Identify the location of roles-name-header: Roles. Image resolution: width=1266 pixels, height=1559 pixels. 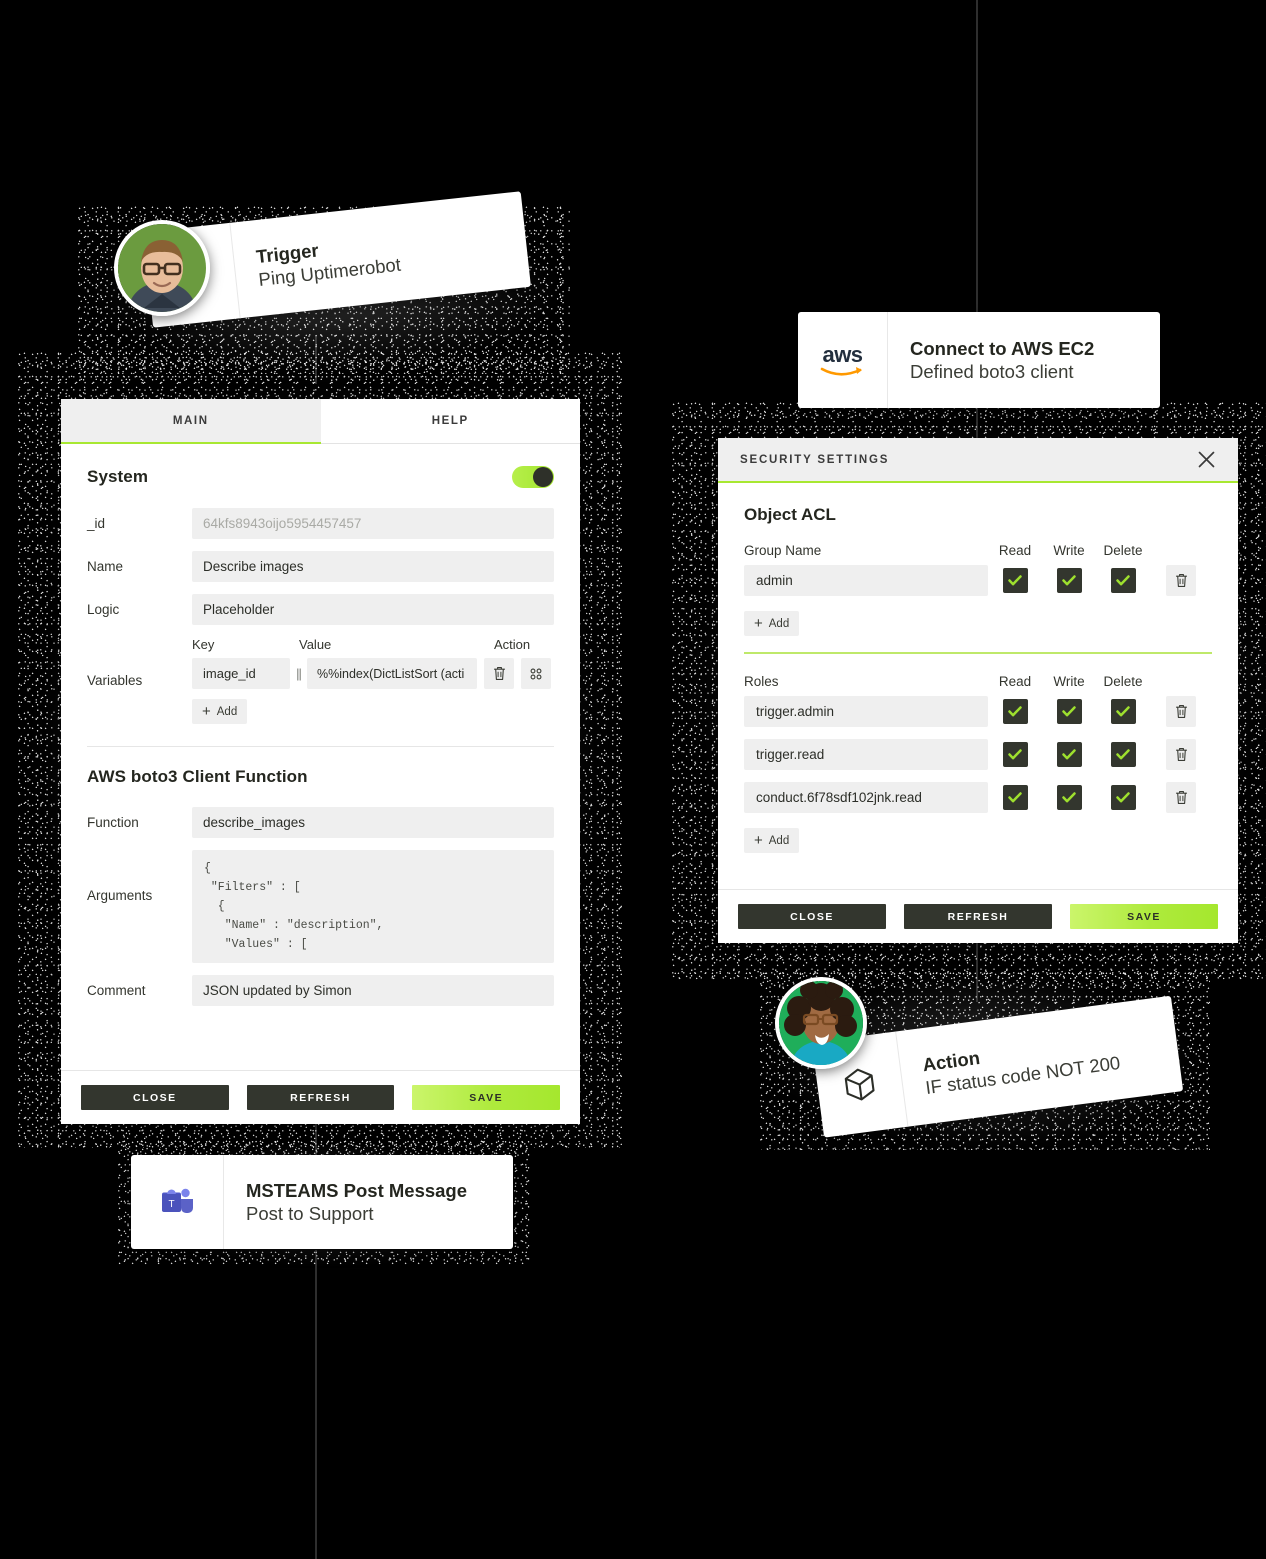
(761, 681).